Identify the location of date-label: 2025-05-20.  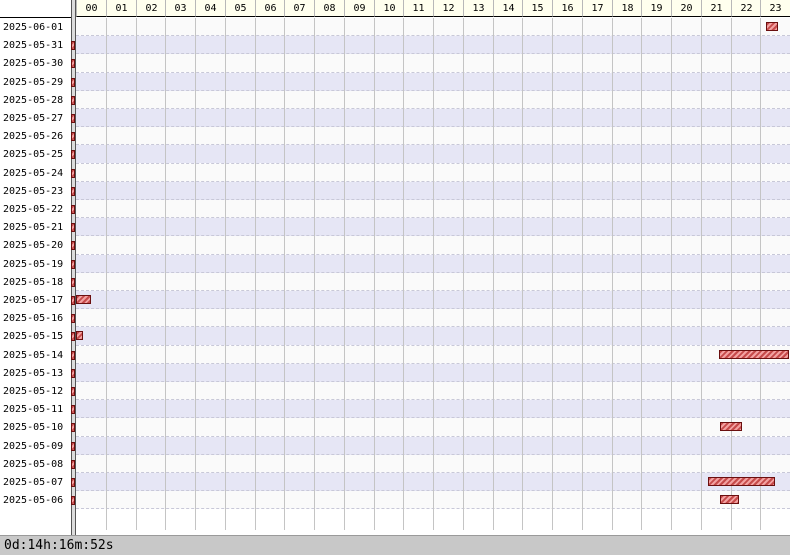
(33, 246).